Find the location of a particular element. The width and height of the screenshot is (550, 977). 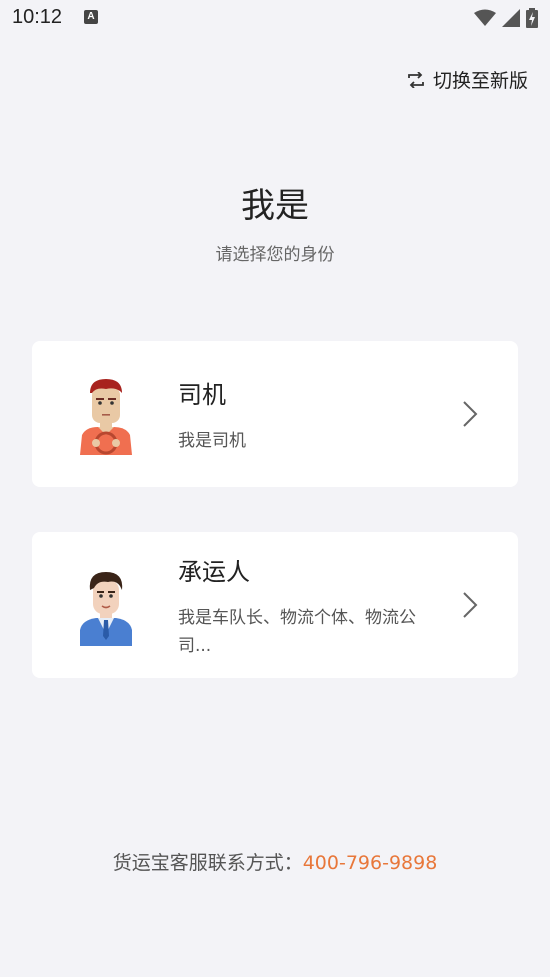

customer-service-label: 货运宝客服联系方式： is located at coordinates (207, 863).